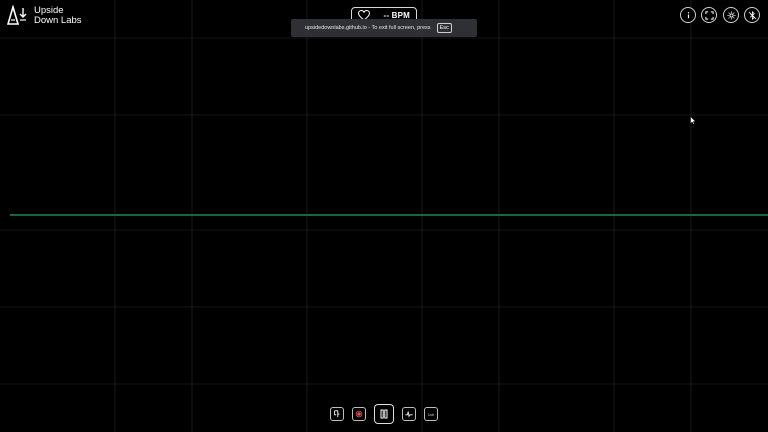 The height and width of the screenshot is (432, 768). I want to click on pause-icon, so click(384, 414).